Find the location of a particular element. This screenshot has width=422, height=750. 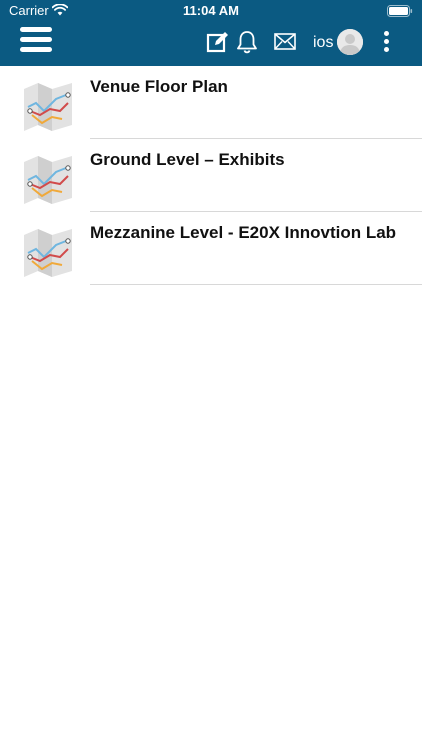

edit-icon is located at coordinates (218, 42).